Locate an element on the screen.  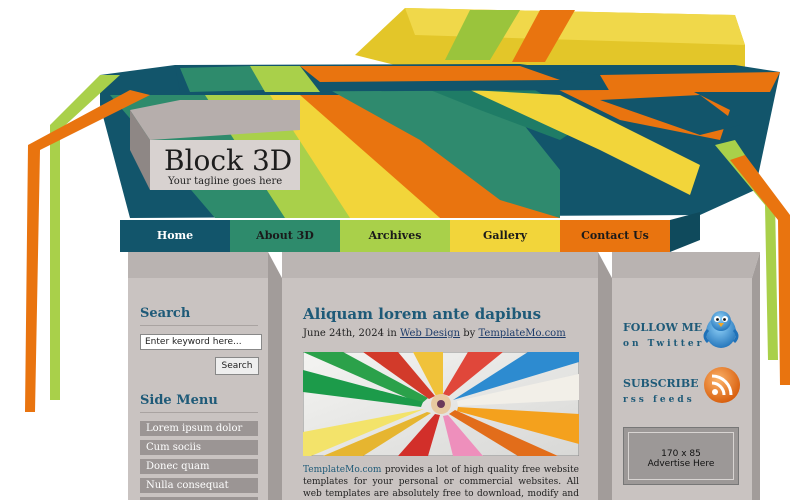
nav-label: Contact Us is located at coordinates (615, 235).